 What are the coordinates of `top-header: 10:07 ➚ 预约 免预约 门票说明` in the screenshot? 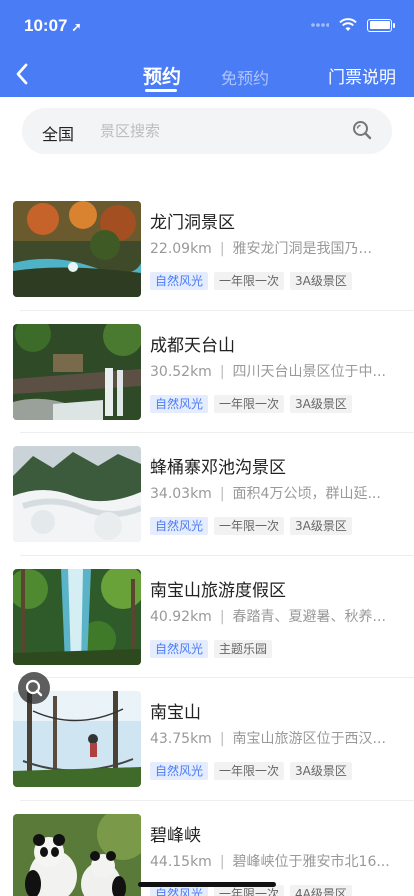 It's located at (207, 48).